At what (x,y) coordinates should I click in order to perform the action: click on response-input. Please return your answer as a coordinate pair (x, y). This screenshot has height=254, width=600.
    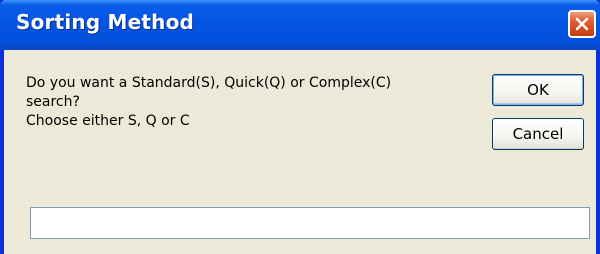
    Looking at the image, I should click on (310, 223).